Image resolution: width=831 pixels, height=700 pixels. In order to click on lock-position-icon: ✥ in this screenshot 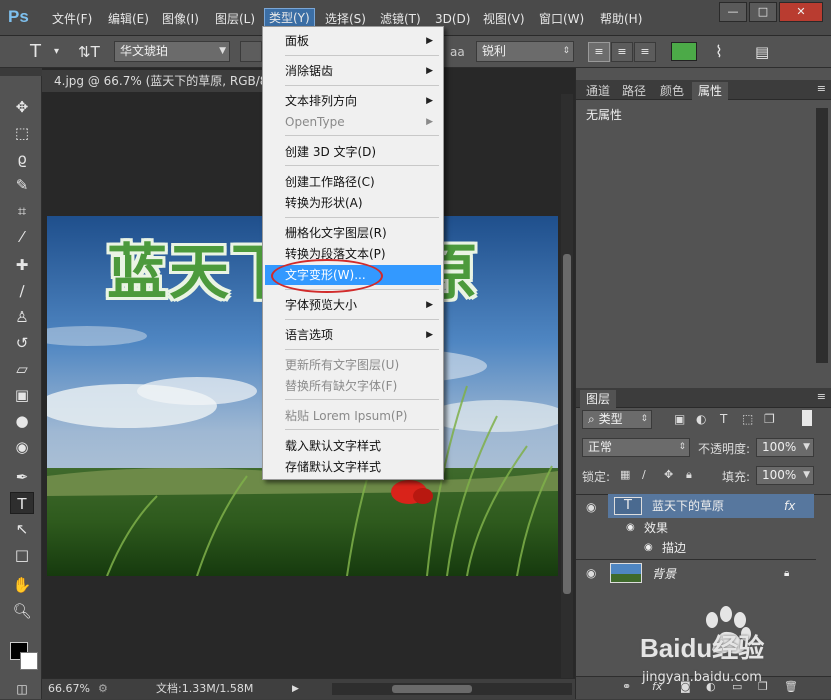, I will do `click(668, 474)`.